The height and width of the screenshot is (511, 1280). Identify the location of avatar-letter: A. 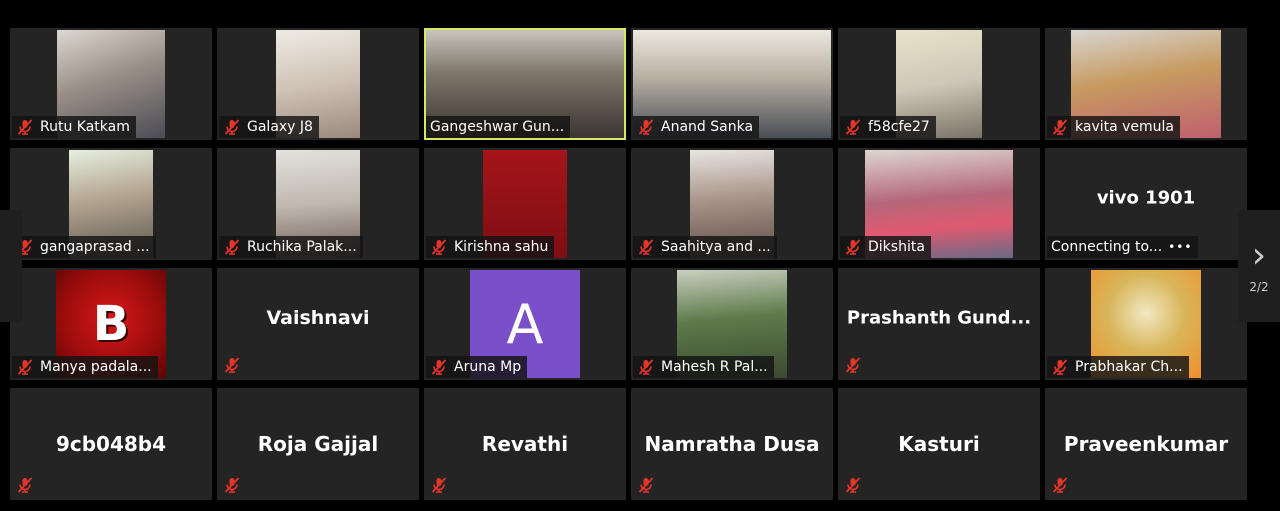
(525, 324).